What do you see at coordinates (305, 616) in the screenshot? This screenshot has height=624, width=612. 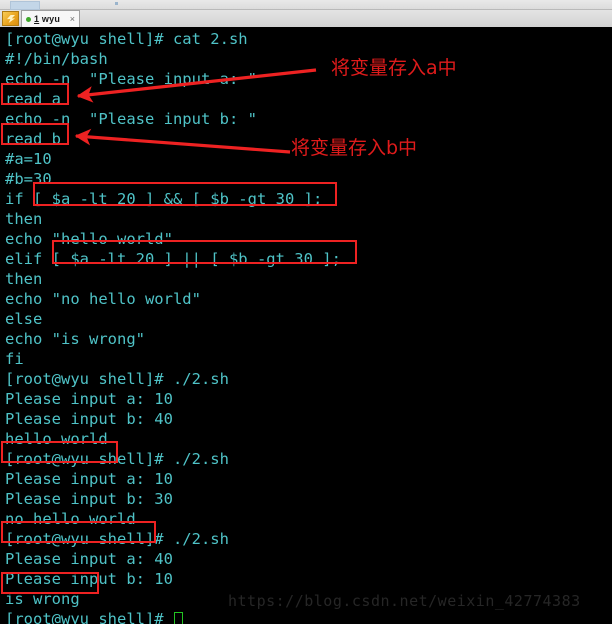 I see `terminal-line: [root@wyu shell]#` at bounding box center [305, 616].